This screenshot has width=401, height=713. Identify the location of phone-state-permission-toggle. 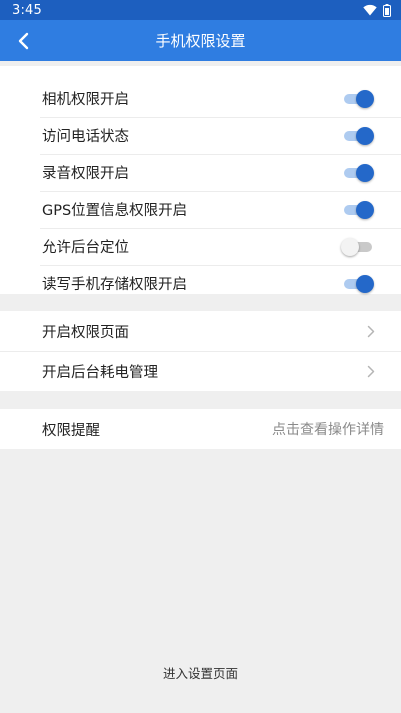
(359, 136).